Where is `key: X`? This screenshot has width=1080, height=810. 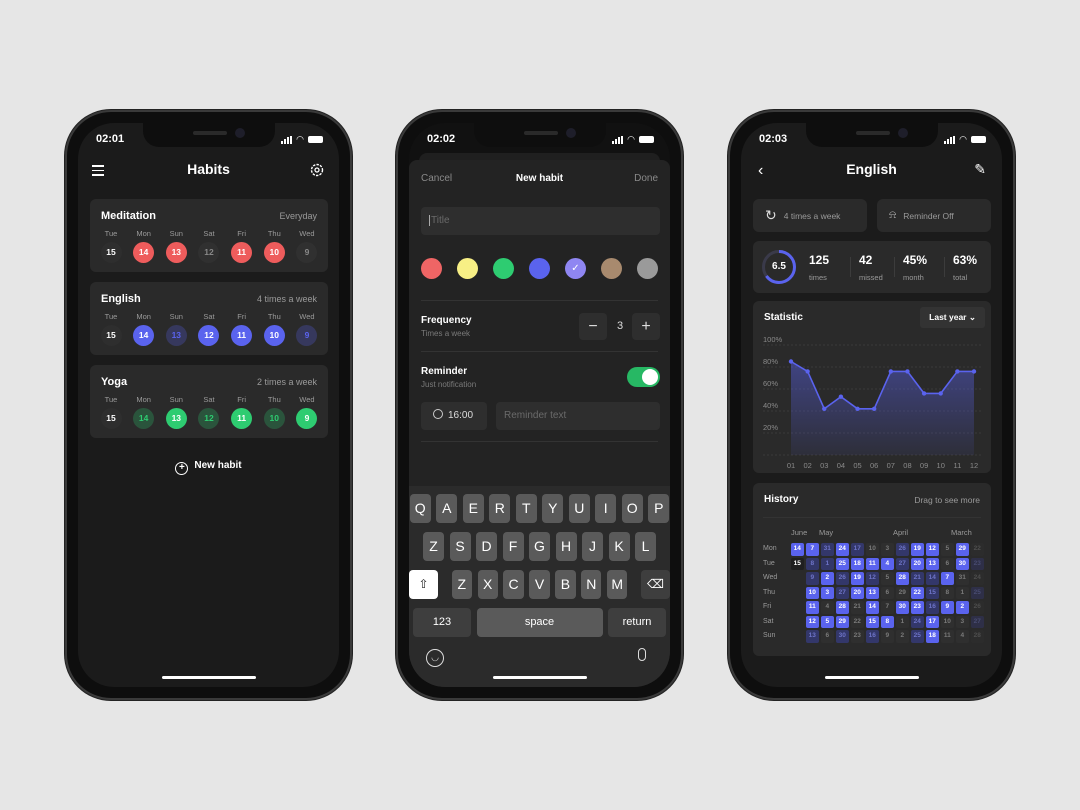 key: X is located at coordinates (487, 584).